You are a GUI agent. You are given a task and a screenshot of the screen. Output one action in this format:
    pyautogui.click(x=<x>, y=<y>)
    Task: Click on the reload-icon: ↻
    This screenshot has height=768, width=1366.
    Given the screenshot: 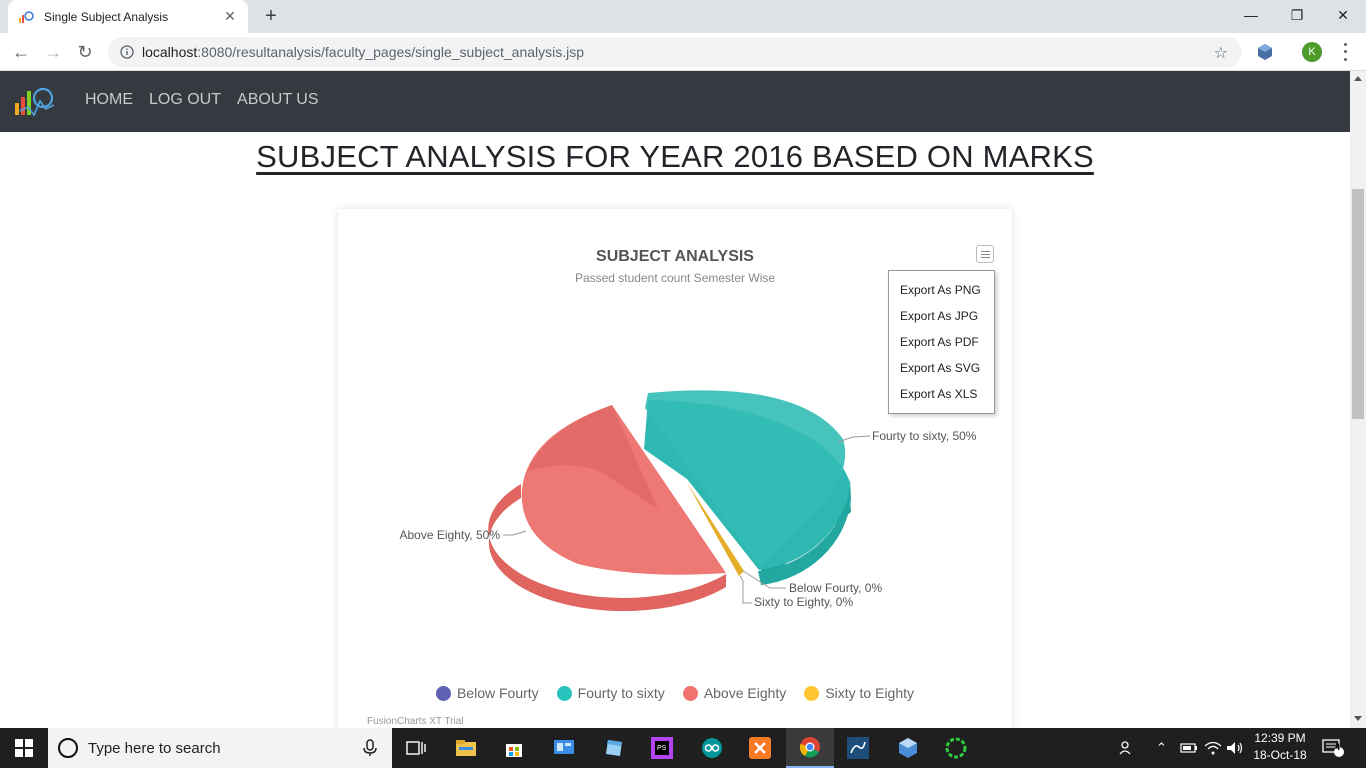 What is the action you would take?
    pyautogui.click(x=85, y=52)
    